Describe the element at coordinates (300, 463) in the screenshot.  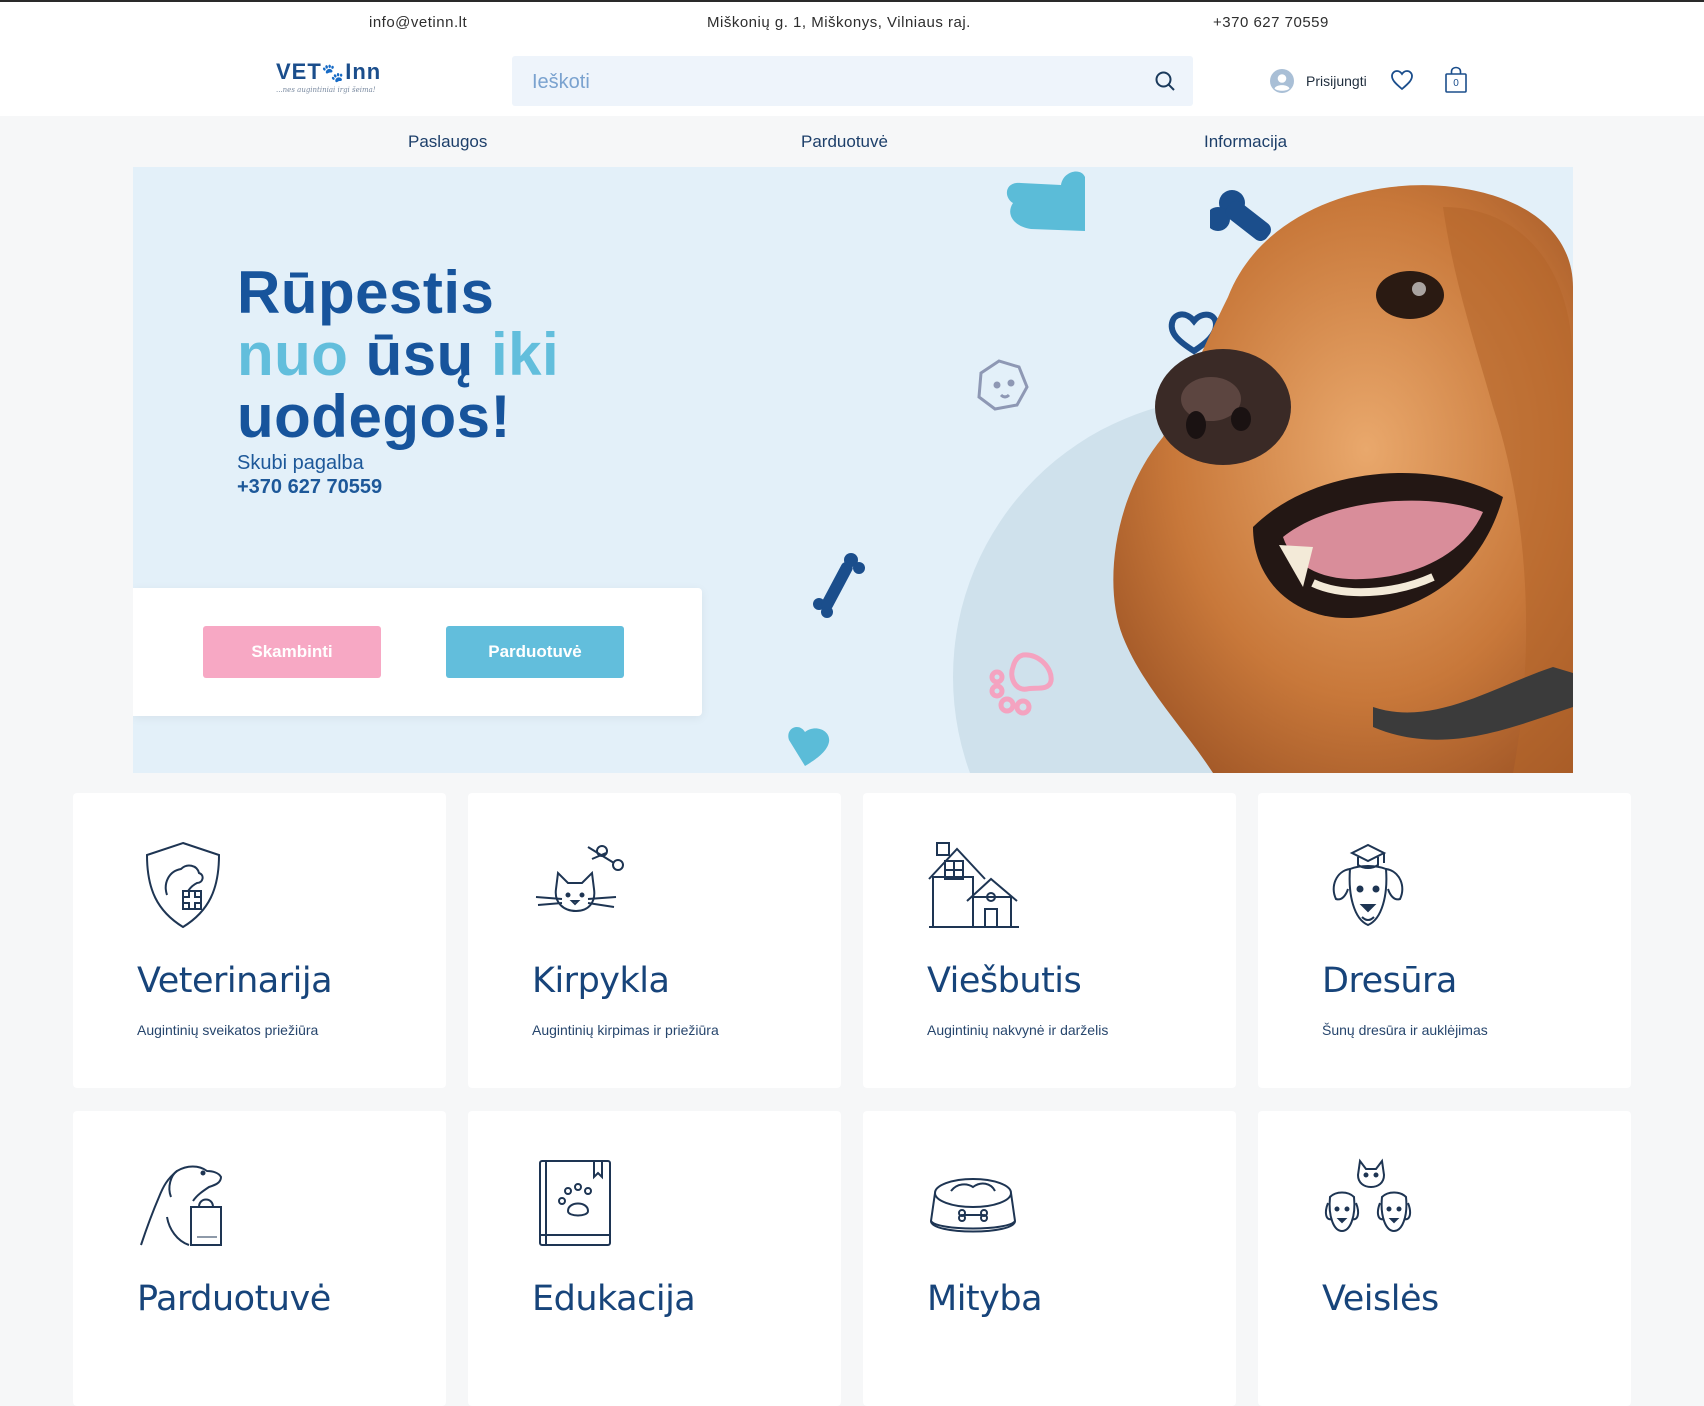
I see `emergency-label: Skubi pagalba` at that location.